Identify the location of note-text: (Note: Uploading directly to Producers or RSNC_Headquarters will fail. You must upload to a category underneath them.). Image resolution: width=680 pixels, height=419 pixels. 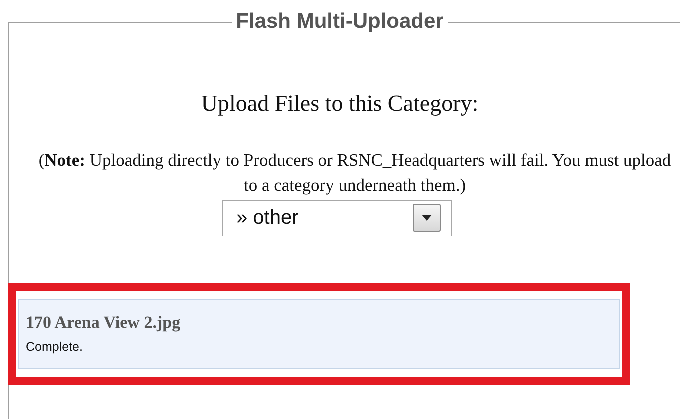
(355, 172).